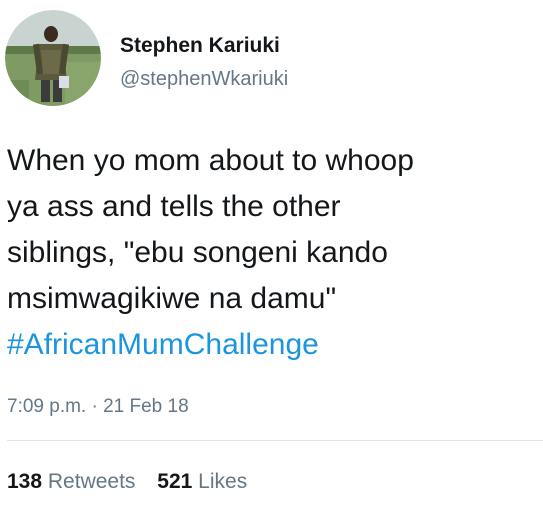 The height and width of the screenshot is (516, 543). I want to click on author-handle: @stephenWkariuki, so click(204, 79).